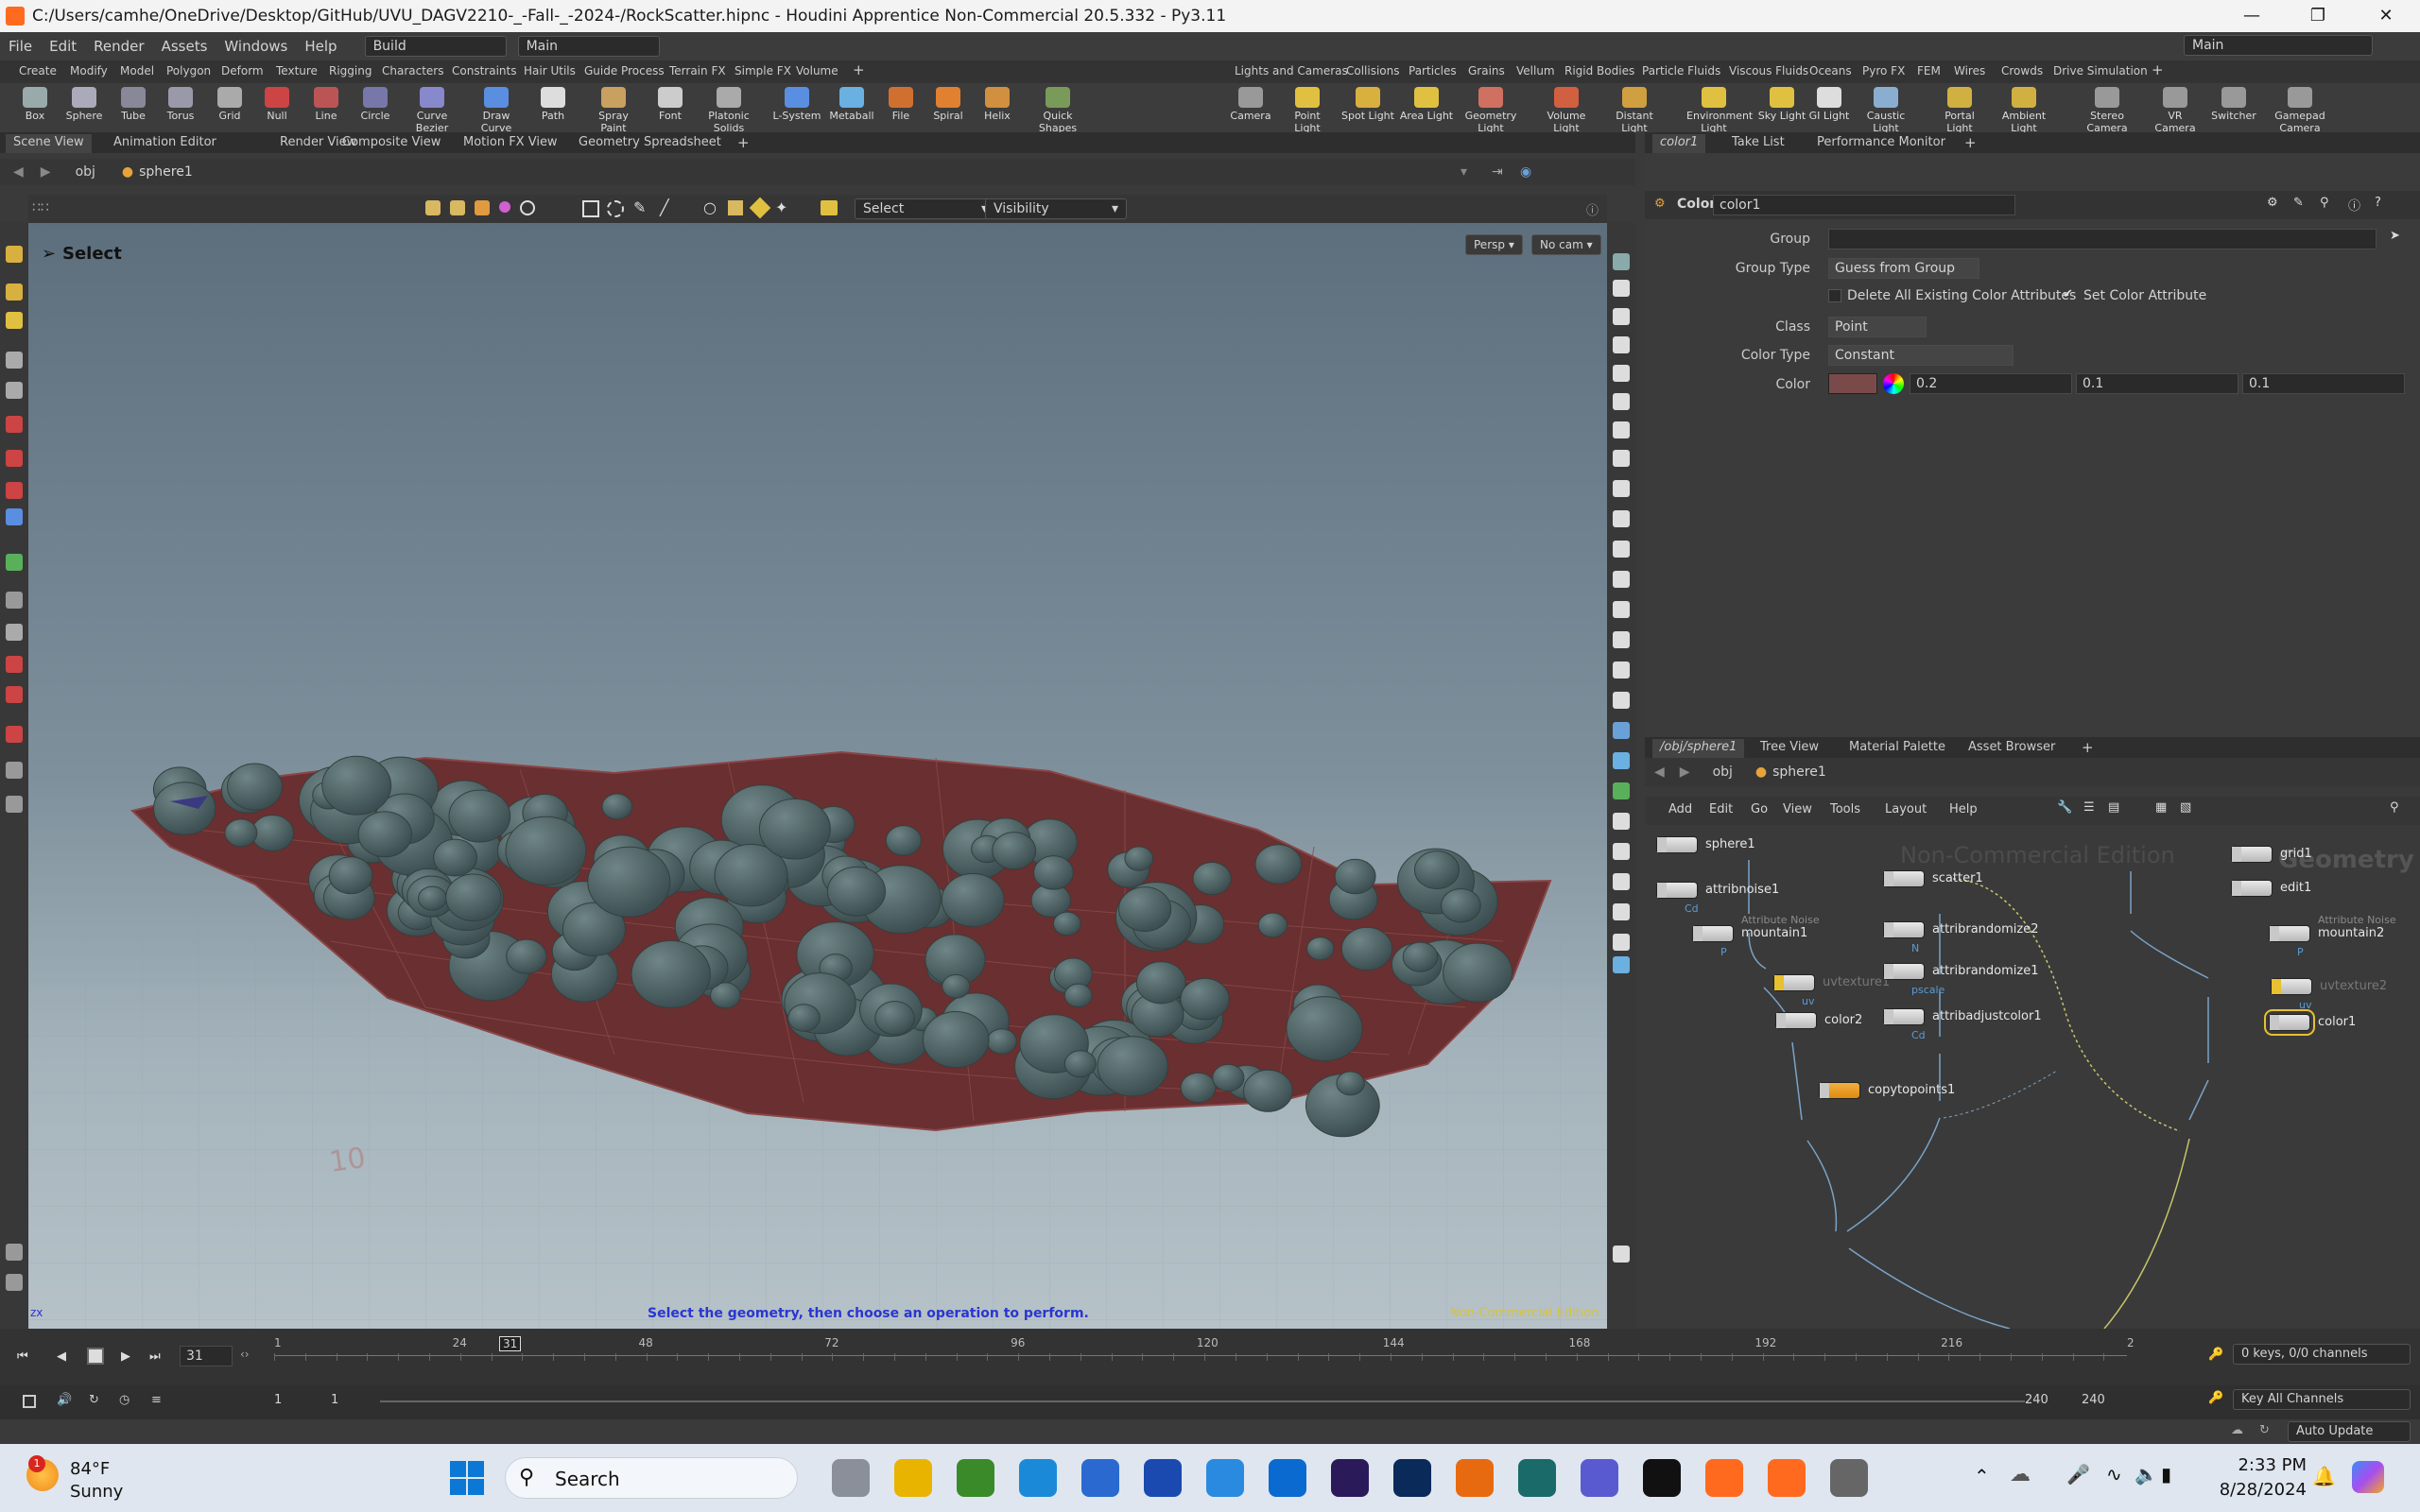 The height and width of the screenshot is (1512, 2420). I want to click on select-point-icon, so click(504, 207).